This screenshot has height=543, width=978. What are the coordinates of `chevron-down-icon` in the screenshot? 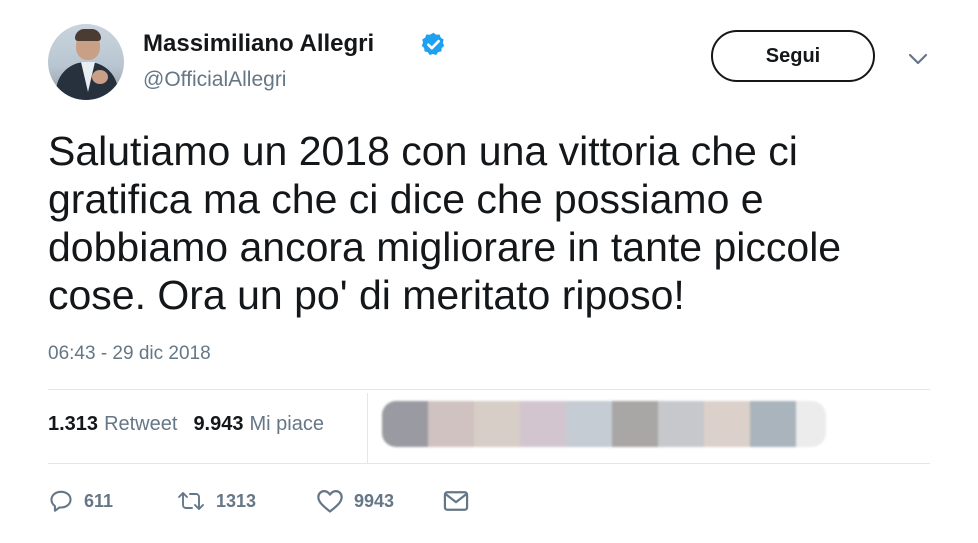 It's located at (918, 59).